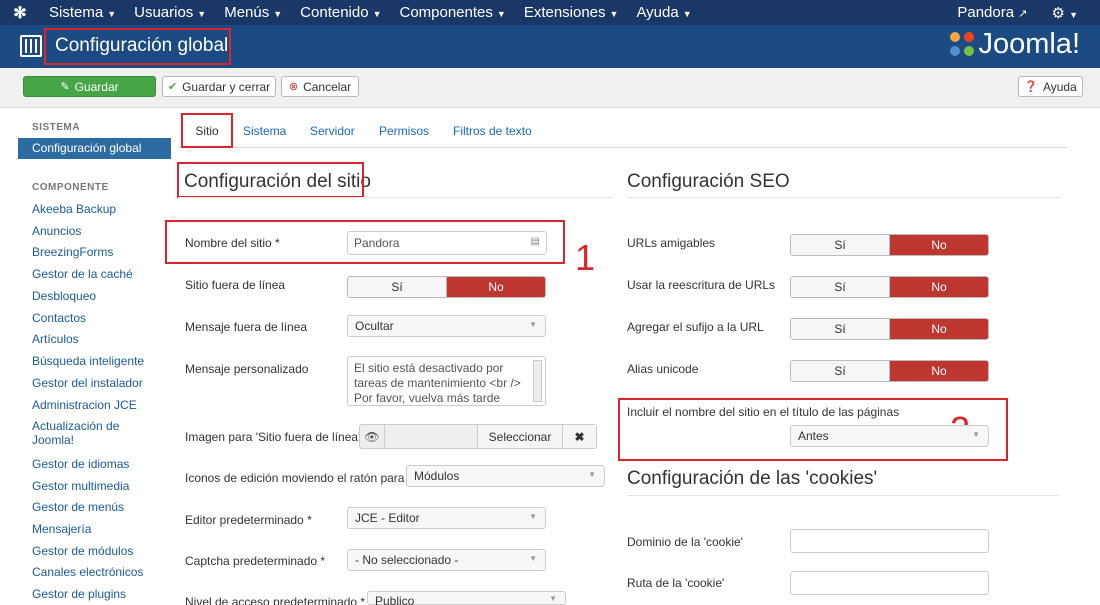 The image size is (1100, 605). I want to click on suffix-toggle: Sí No, so click(889, 329).